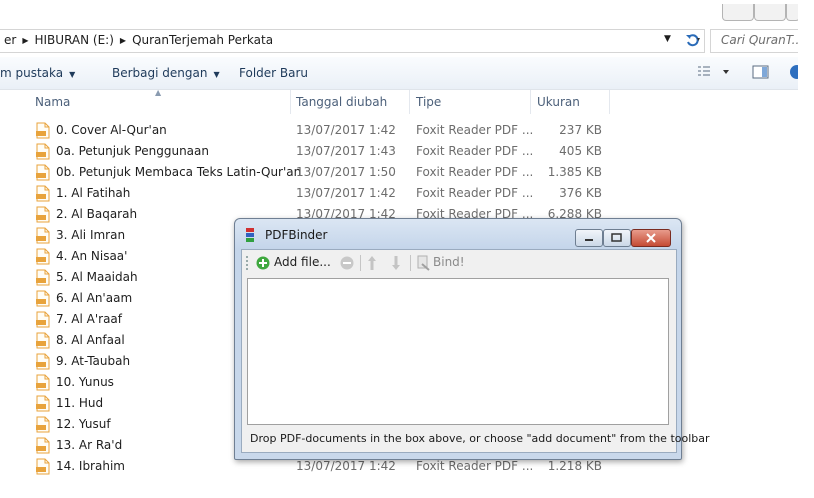  Describe the element at coordinates (273, 73) in the screenshot. I see `new-folder-button: Folder Baru` at that location.